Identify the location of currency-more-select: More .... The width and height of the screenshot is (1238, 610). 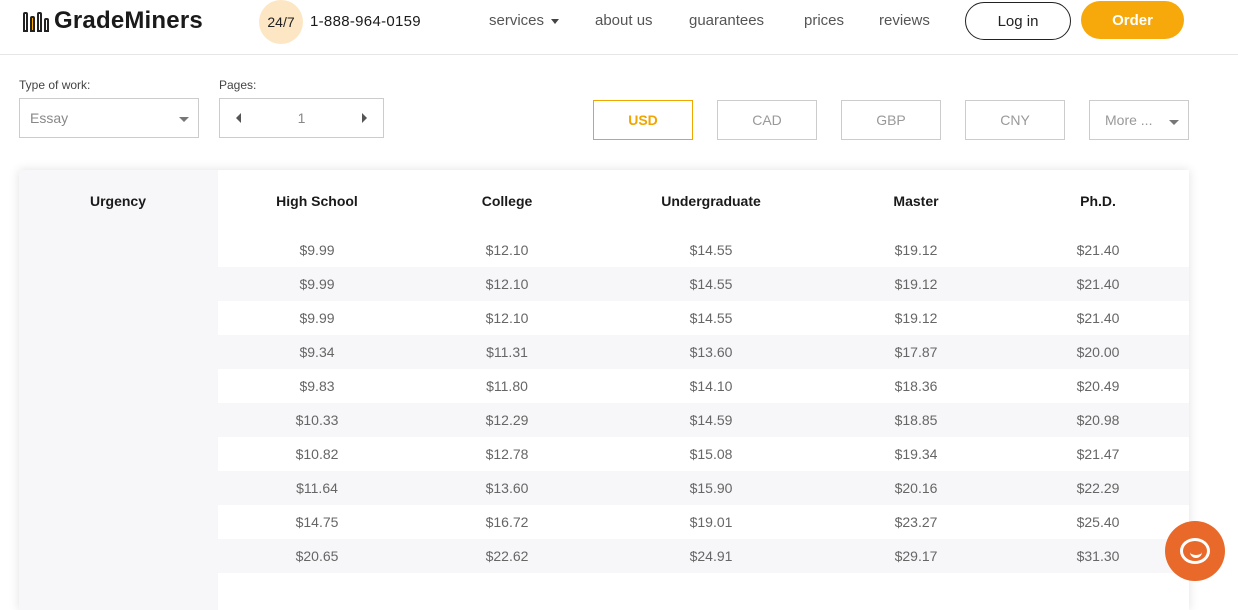
(1139, 120).